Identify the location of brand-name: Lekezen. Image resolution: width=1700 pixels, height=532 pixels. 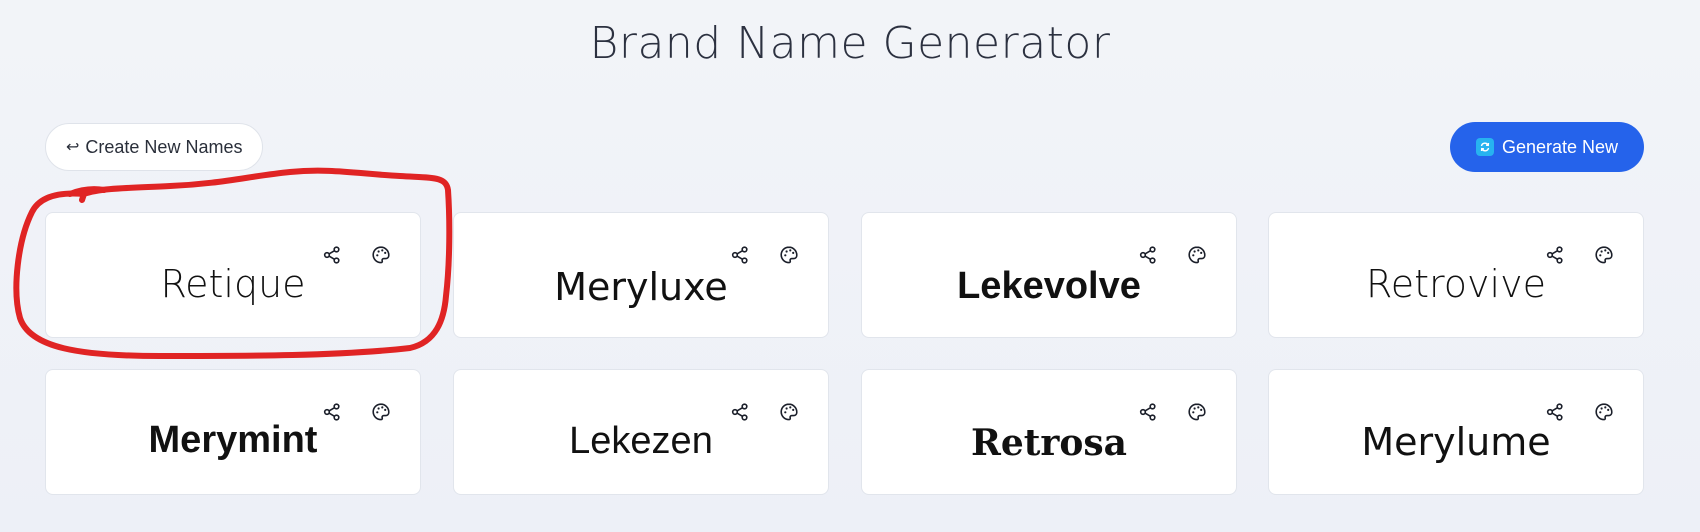
(641, 441).